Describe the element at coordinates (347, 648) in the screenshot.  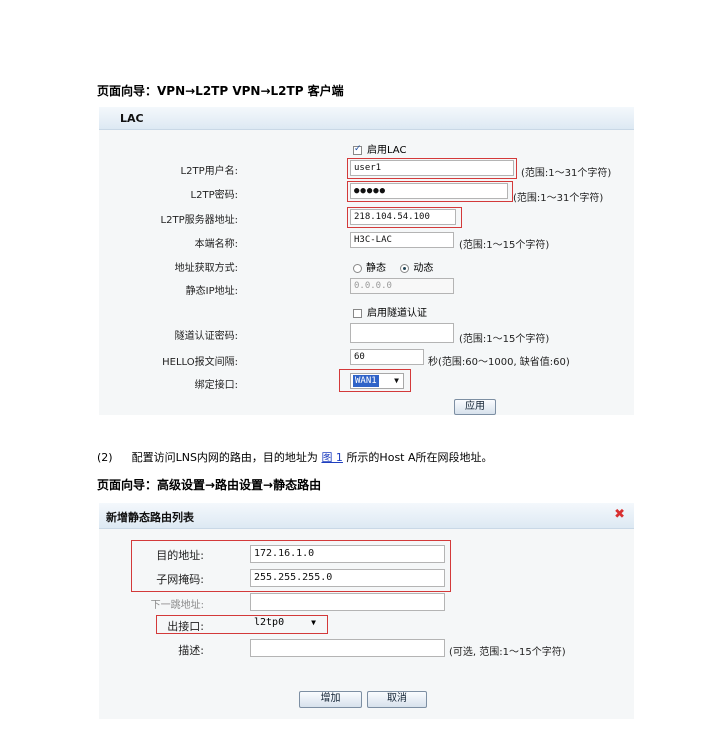
I see `description-input` at that location.